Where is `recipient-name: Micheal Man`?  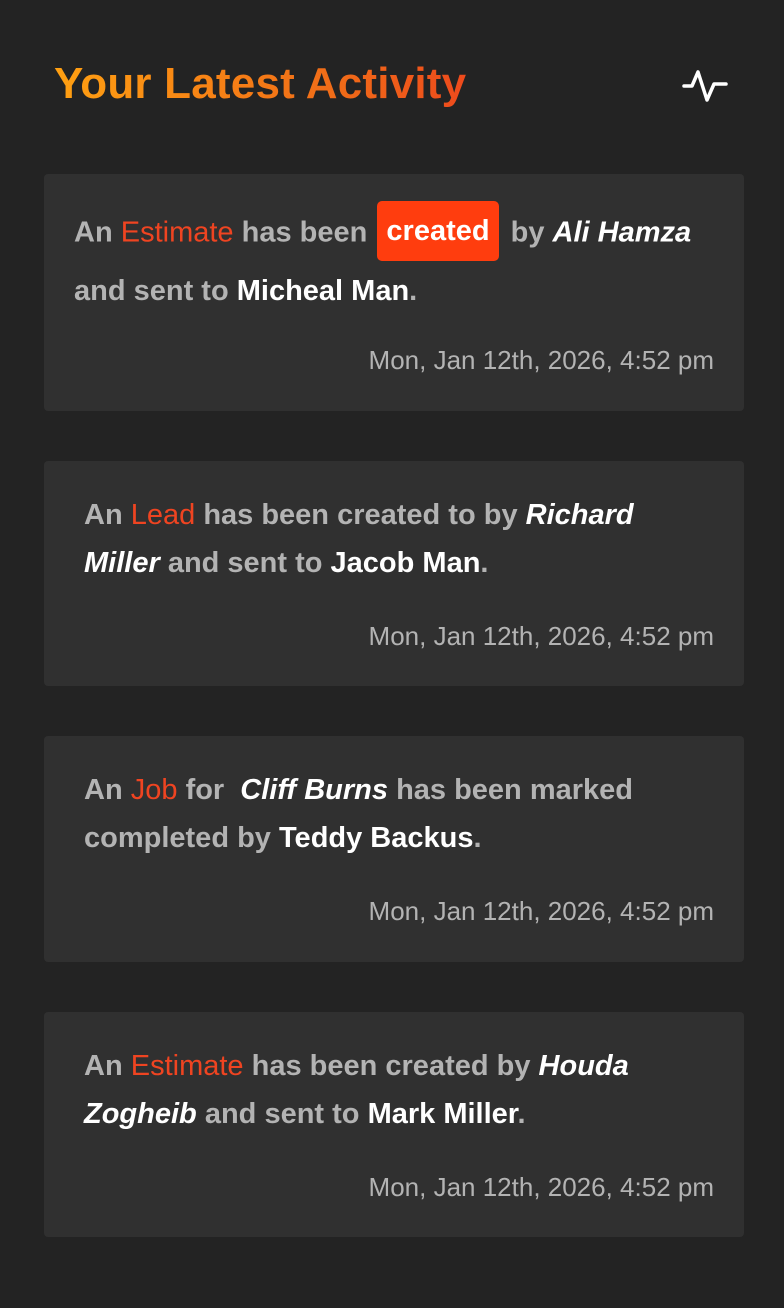 recipient-name: Micheal Man is located at coordinates (323, 291).